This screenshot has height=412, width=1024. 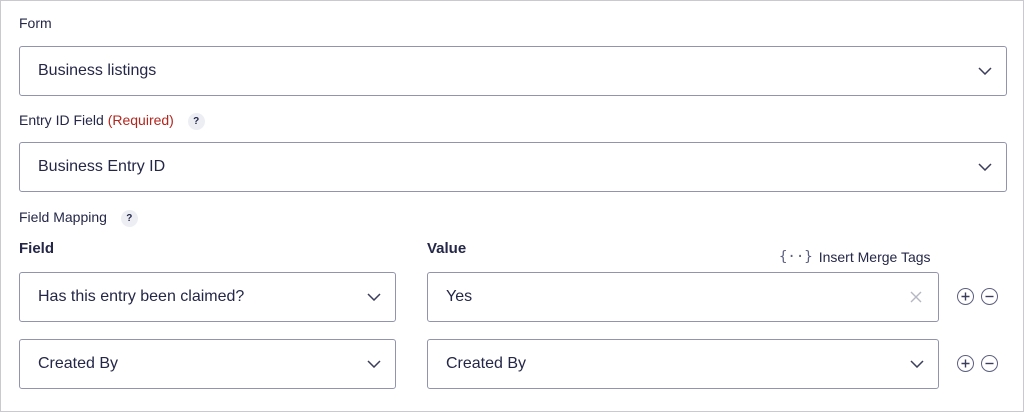 What do you see at coordinates (141, 296) in the screenshot?
I see `field-select-value: Has this entry been claimed?` at bounding box center [141, 296].